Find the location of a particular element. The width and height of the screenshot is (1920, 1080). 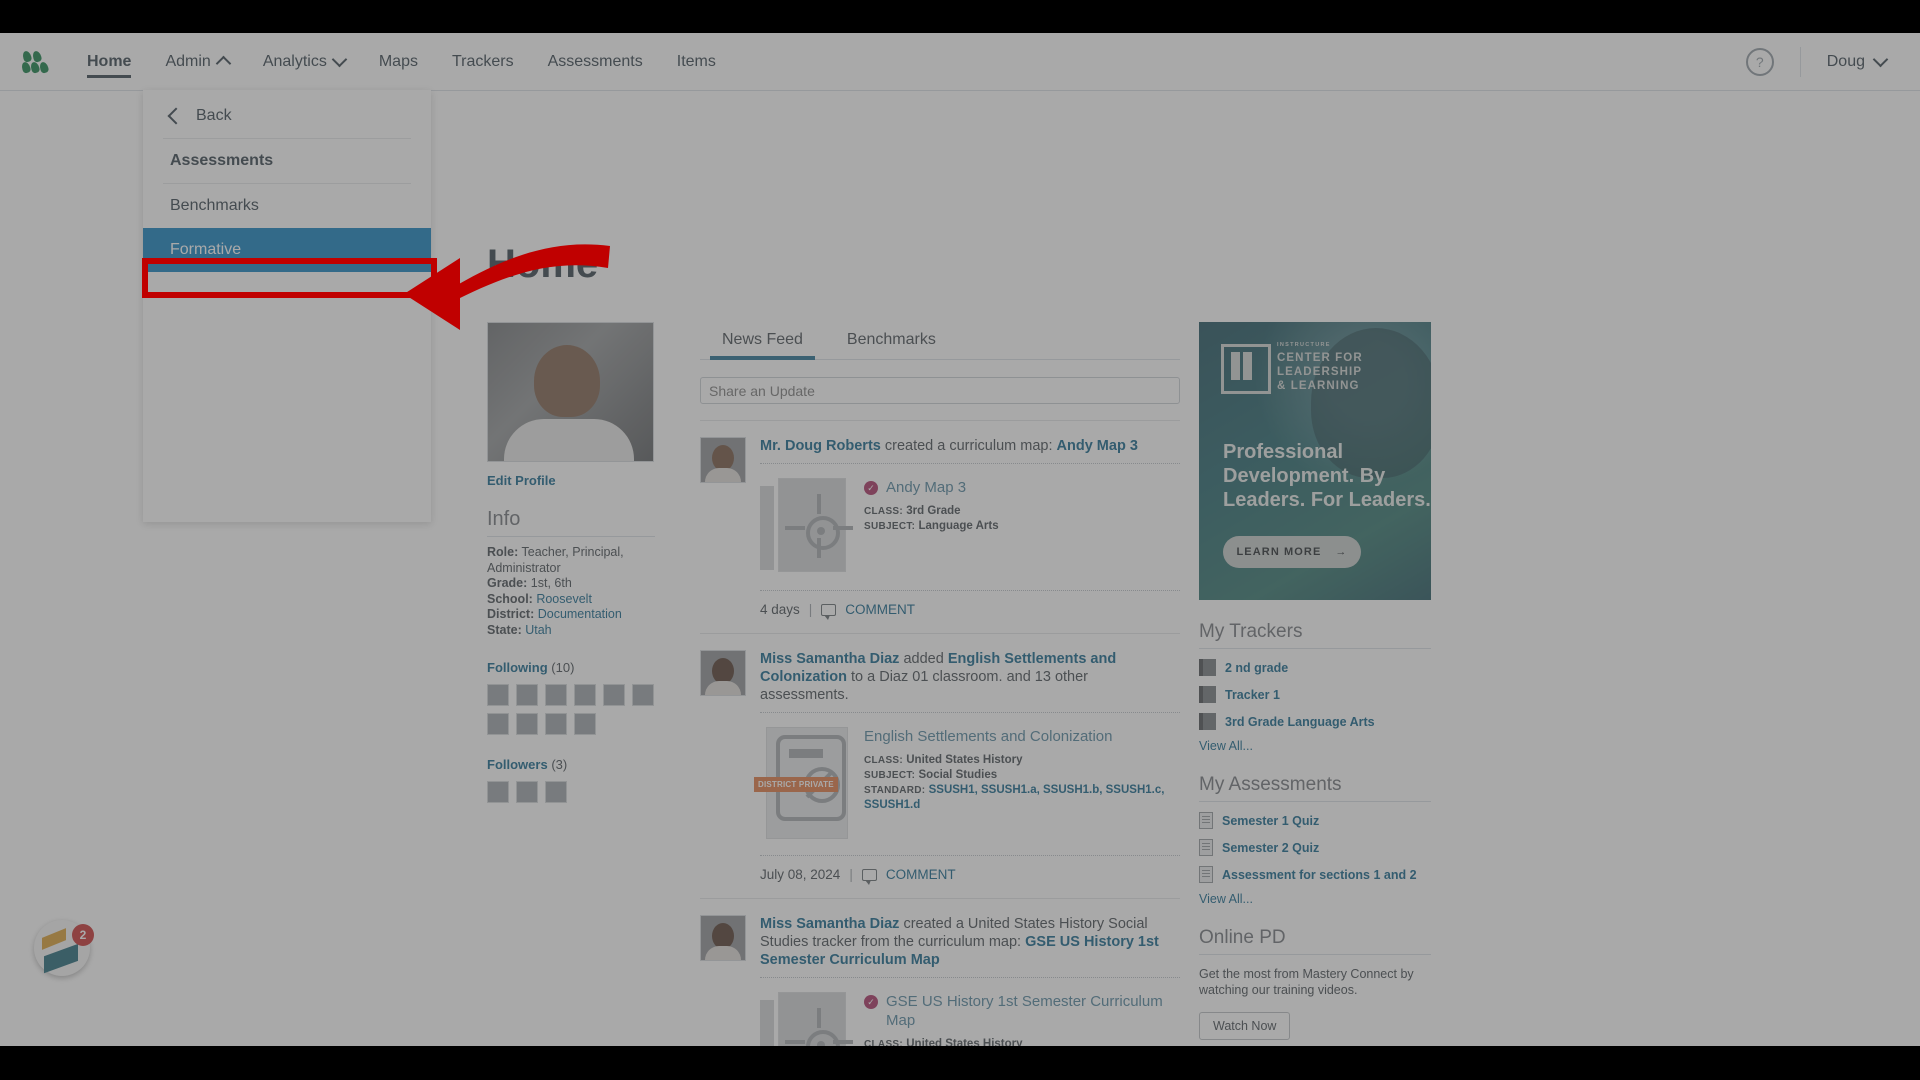

online-pd-heading: Online PD is located at coordinates (1315, 941).